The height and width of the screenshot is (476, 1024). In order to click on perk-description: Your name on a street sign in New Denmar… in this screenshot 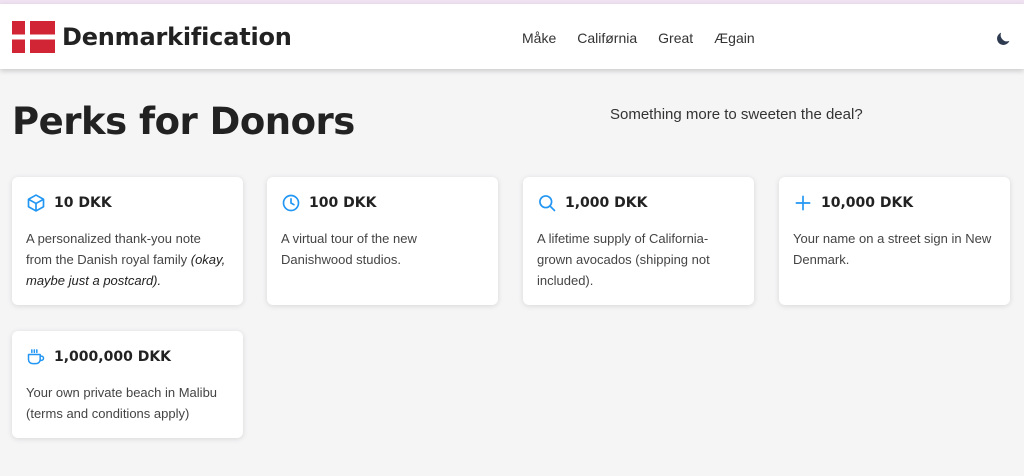, I will do `click(892, 249)`.